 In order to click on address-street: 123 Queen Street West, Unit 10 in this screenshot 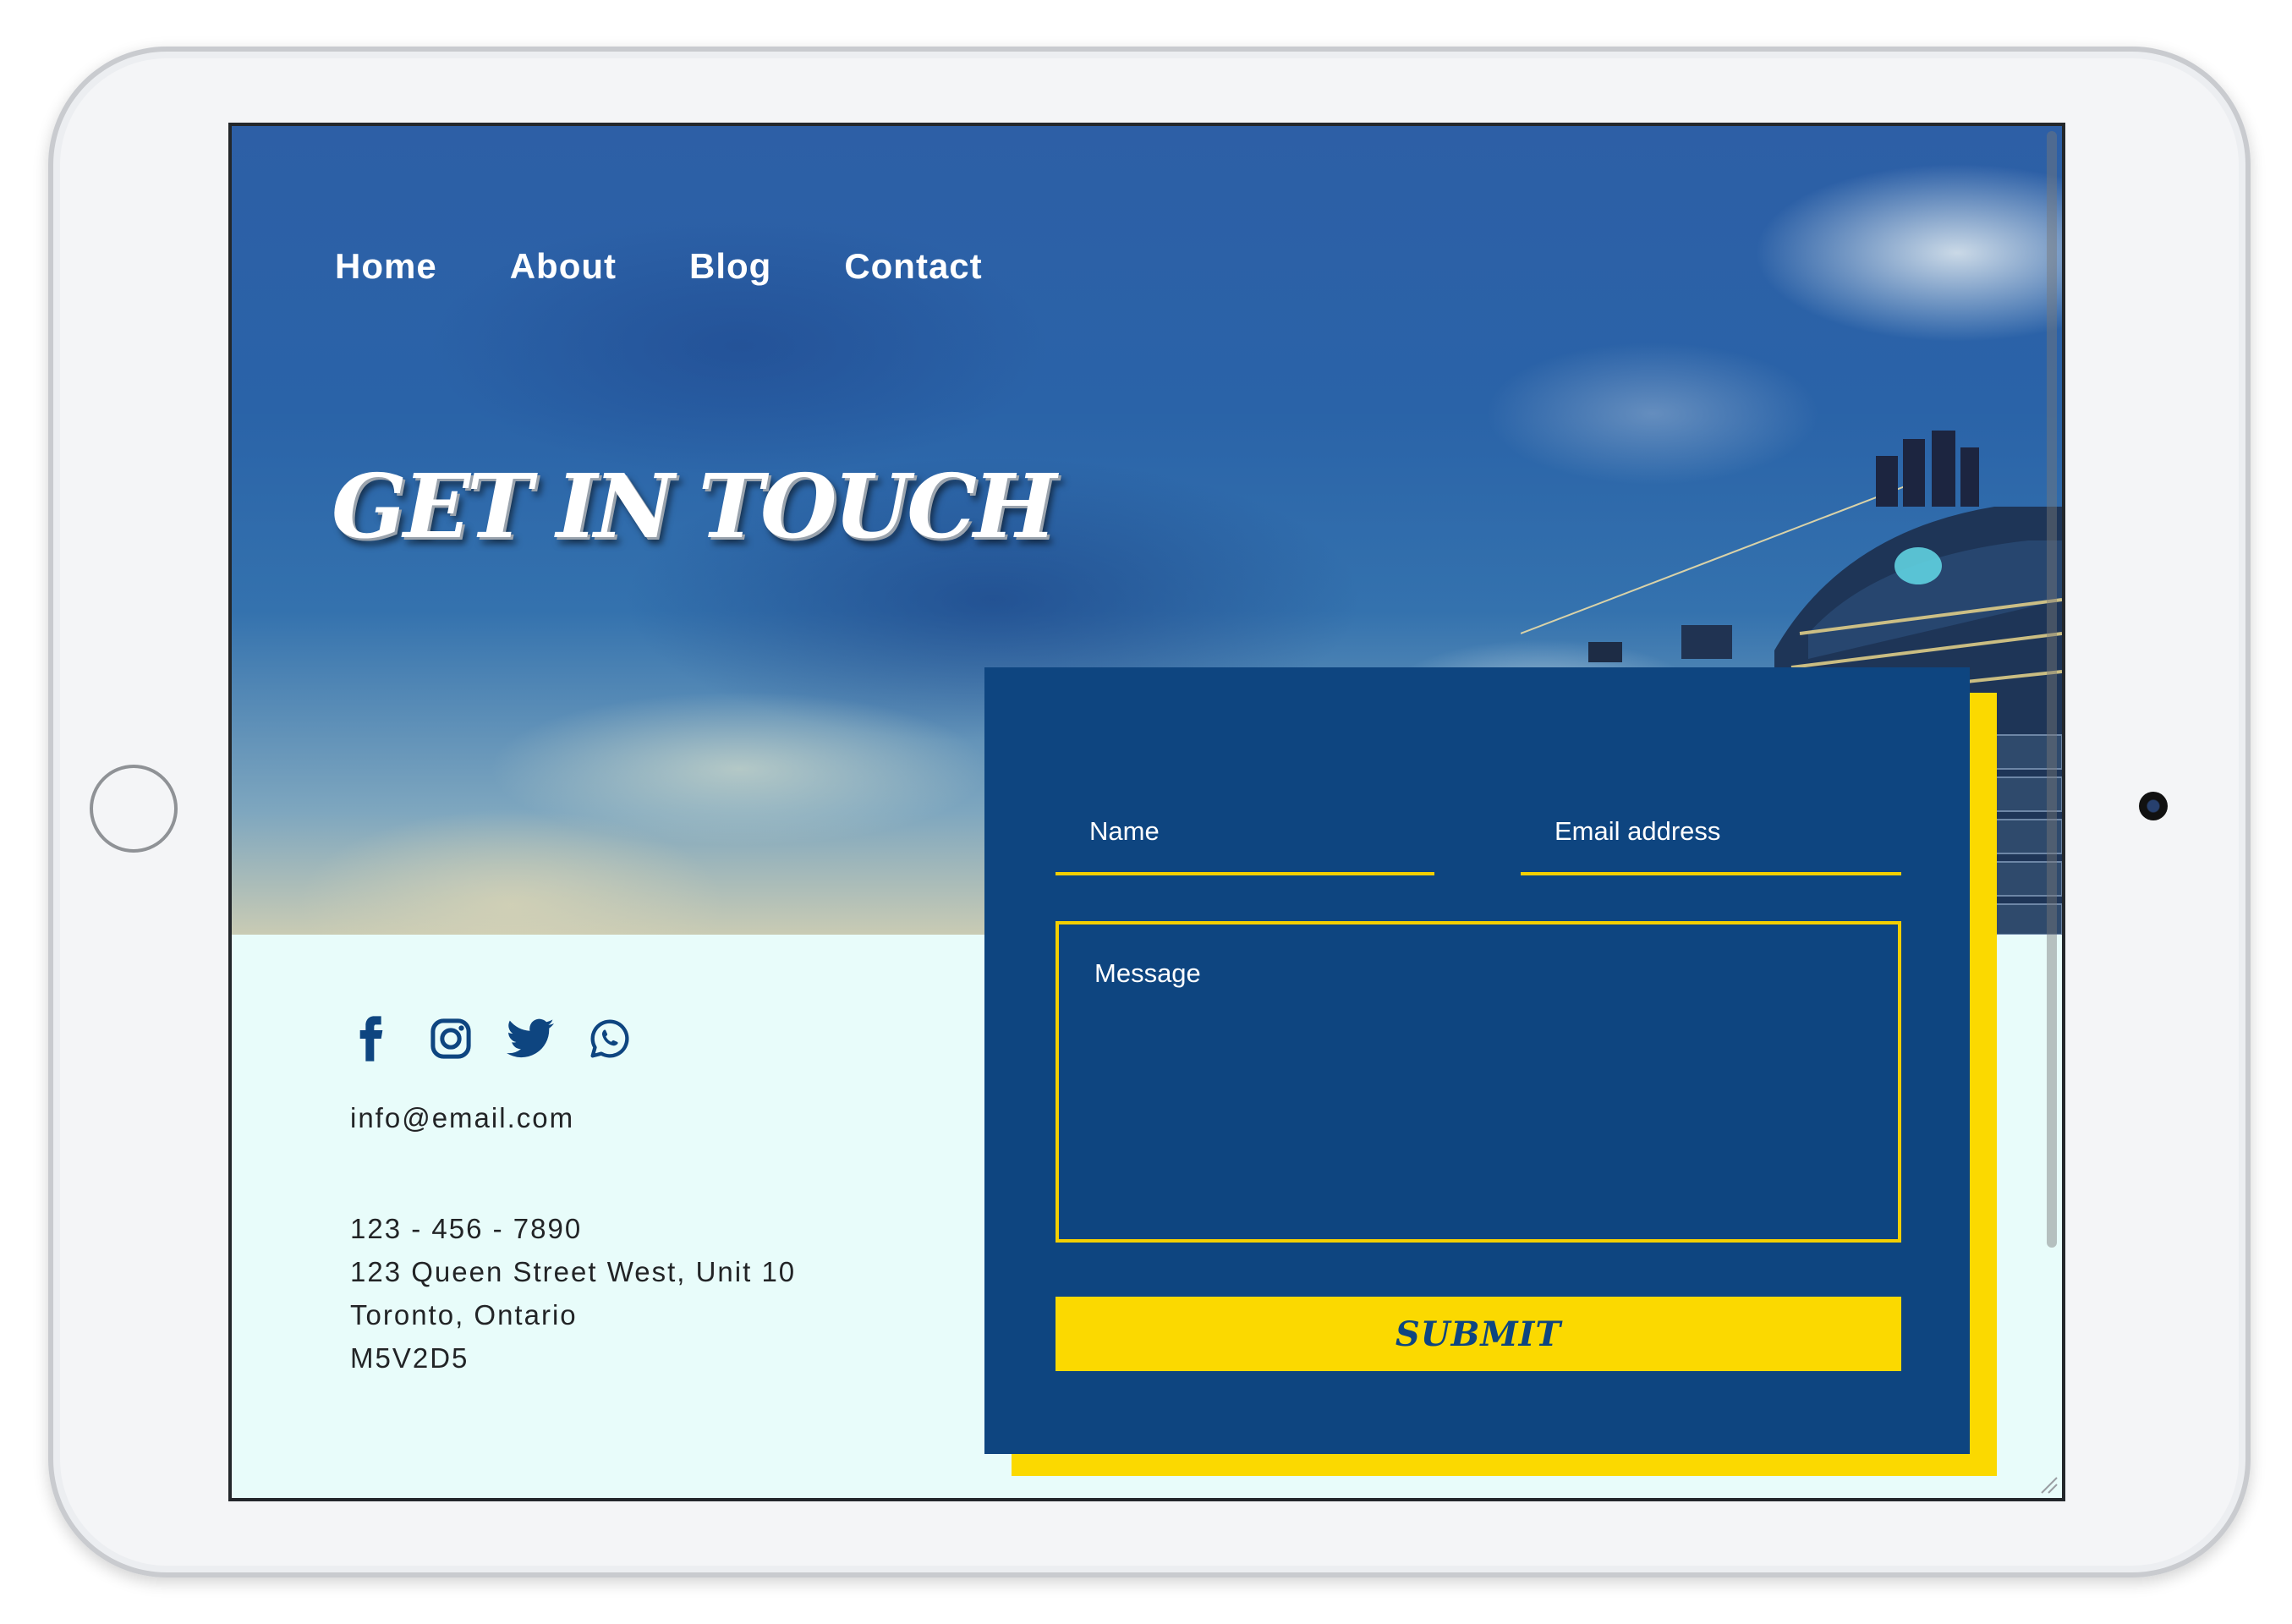, I will do `click(573, 1272)`.